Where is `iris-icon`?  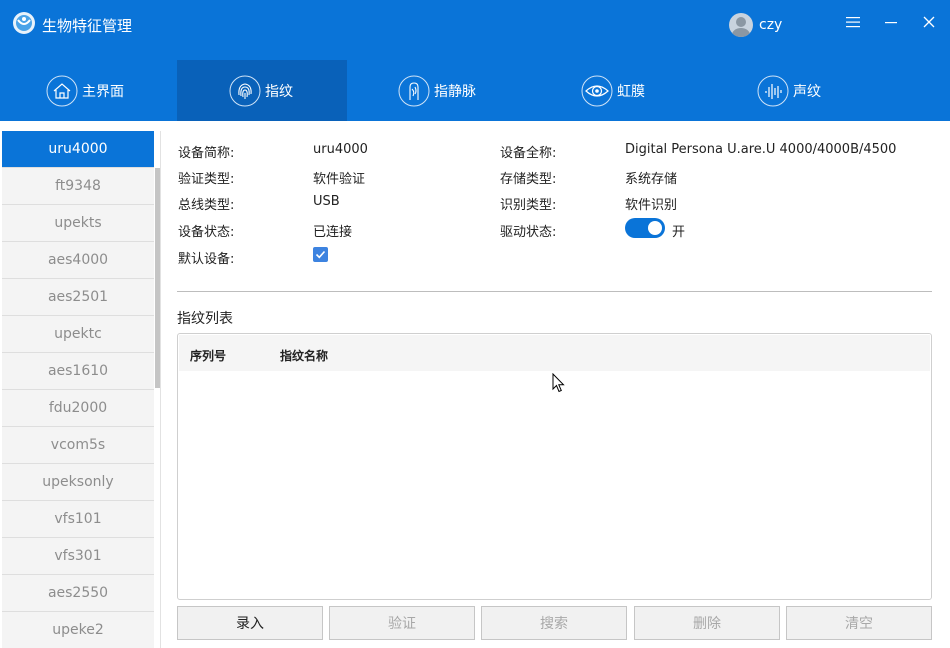
iris-icon is located at coordinates (597, 90).